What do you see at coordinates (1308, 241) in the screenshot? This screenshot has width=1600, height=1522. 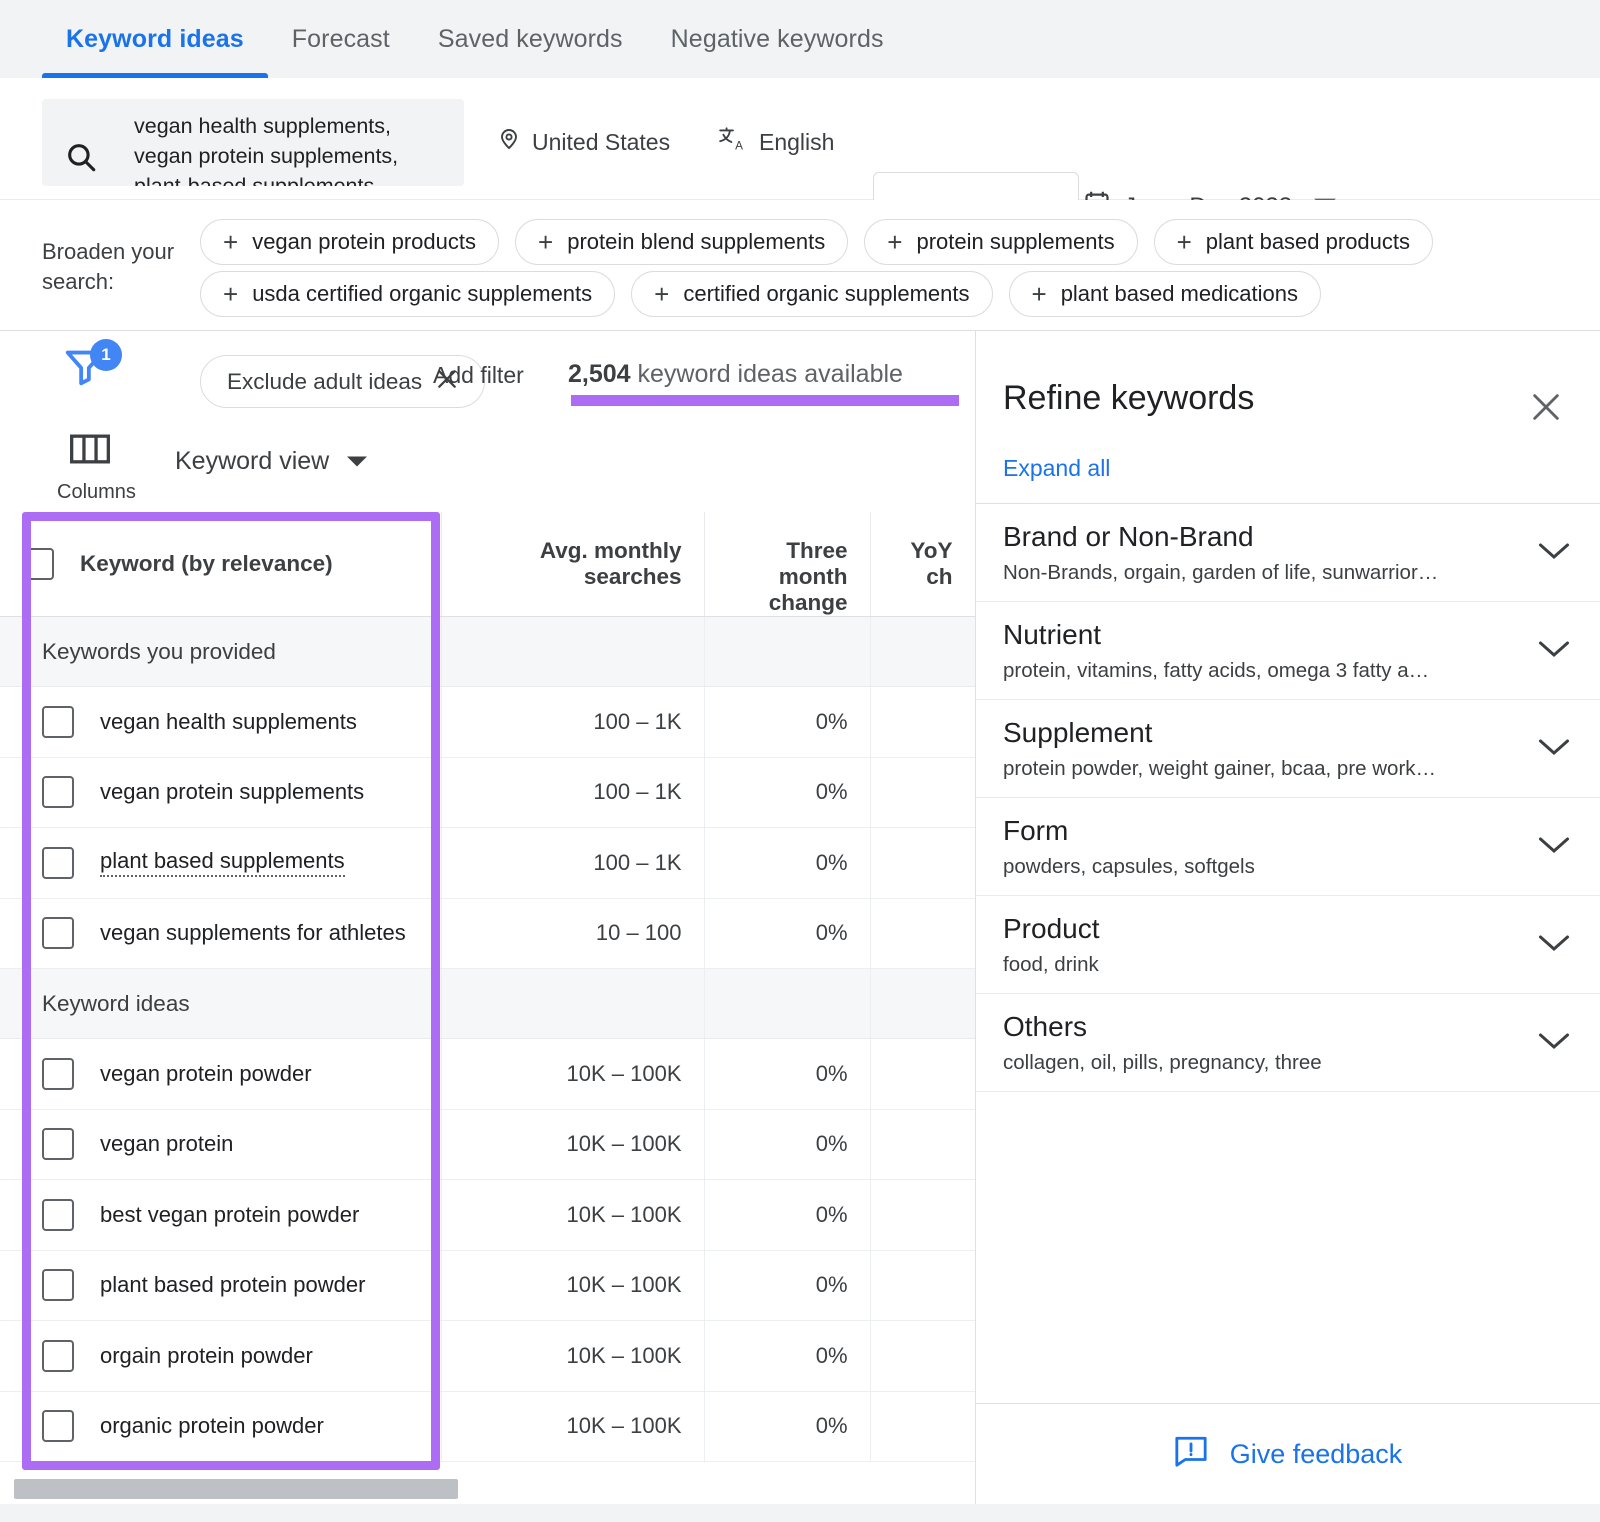 I see `chip-label: plant based products` at bounding box center [1308, 241].